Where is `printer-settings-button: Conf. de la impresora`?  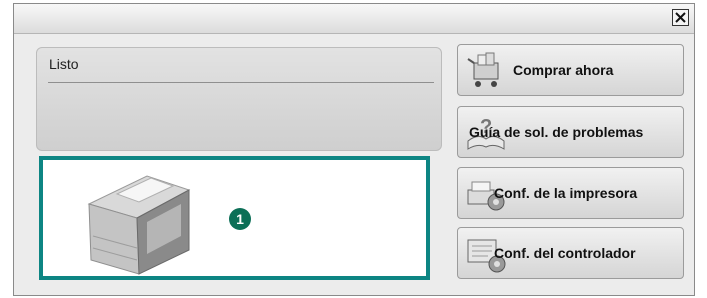
printer-settings-button: Conf. de la impresora is located at coordinates (570, 193).